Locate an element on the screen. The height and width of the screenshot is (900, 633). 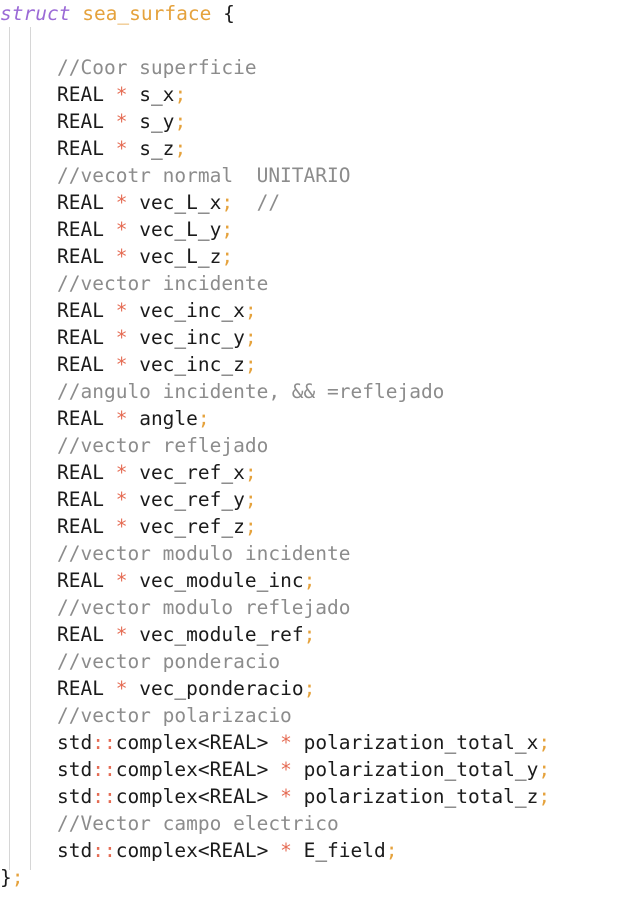
field-name: vec_inc_x is located at coordinates (192, 310).